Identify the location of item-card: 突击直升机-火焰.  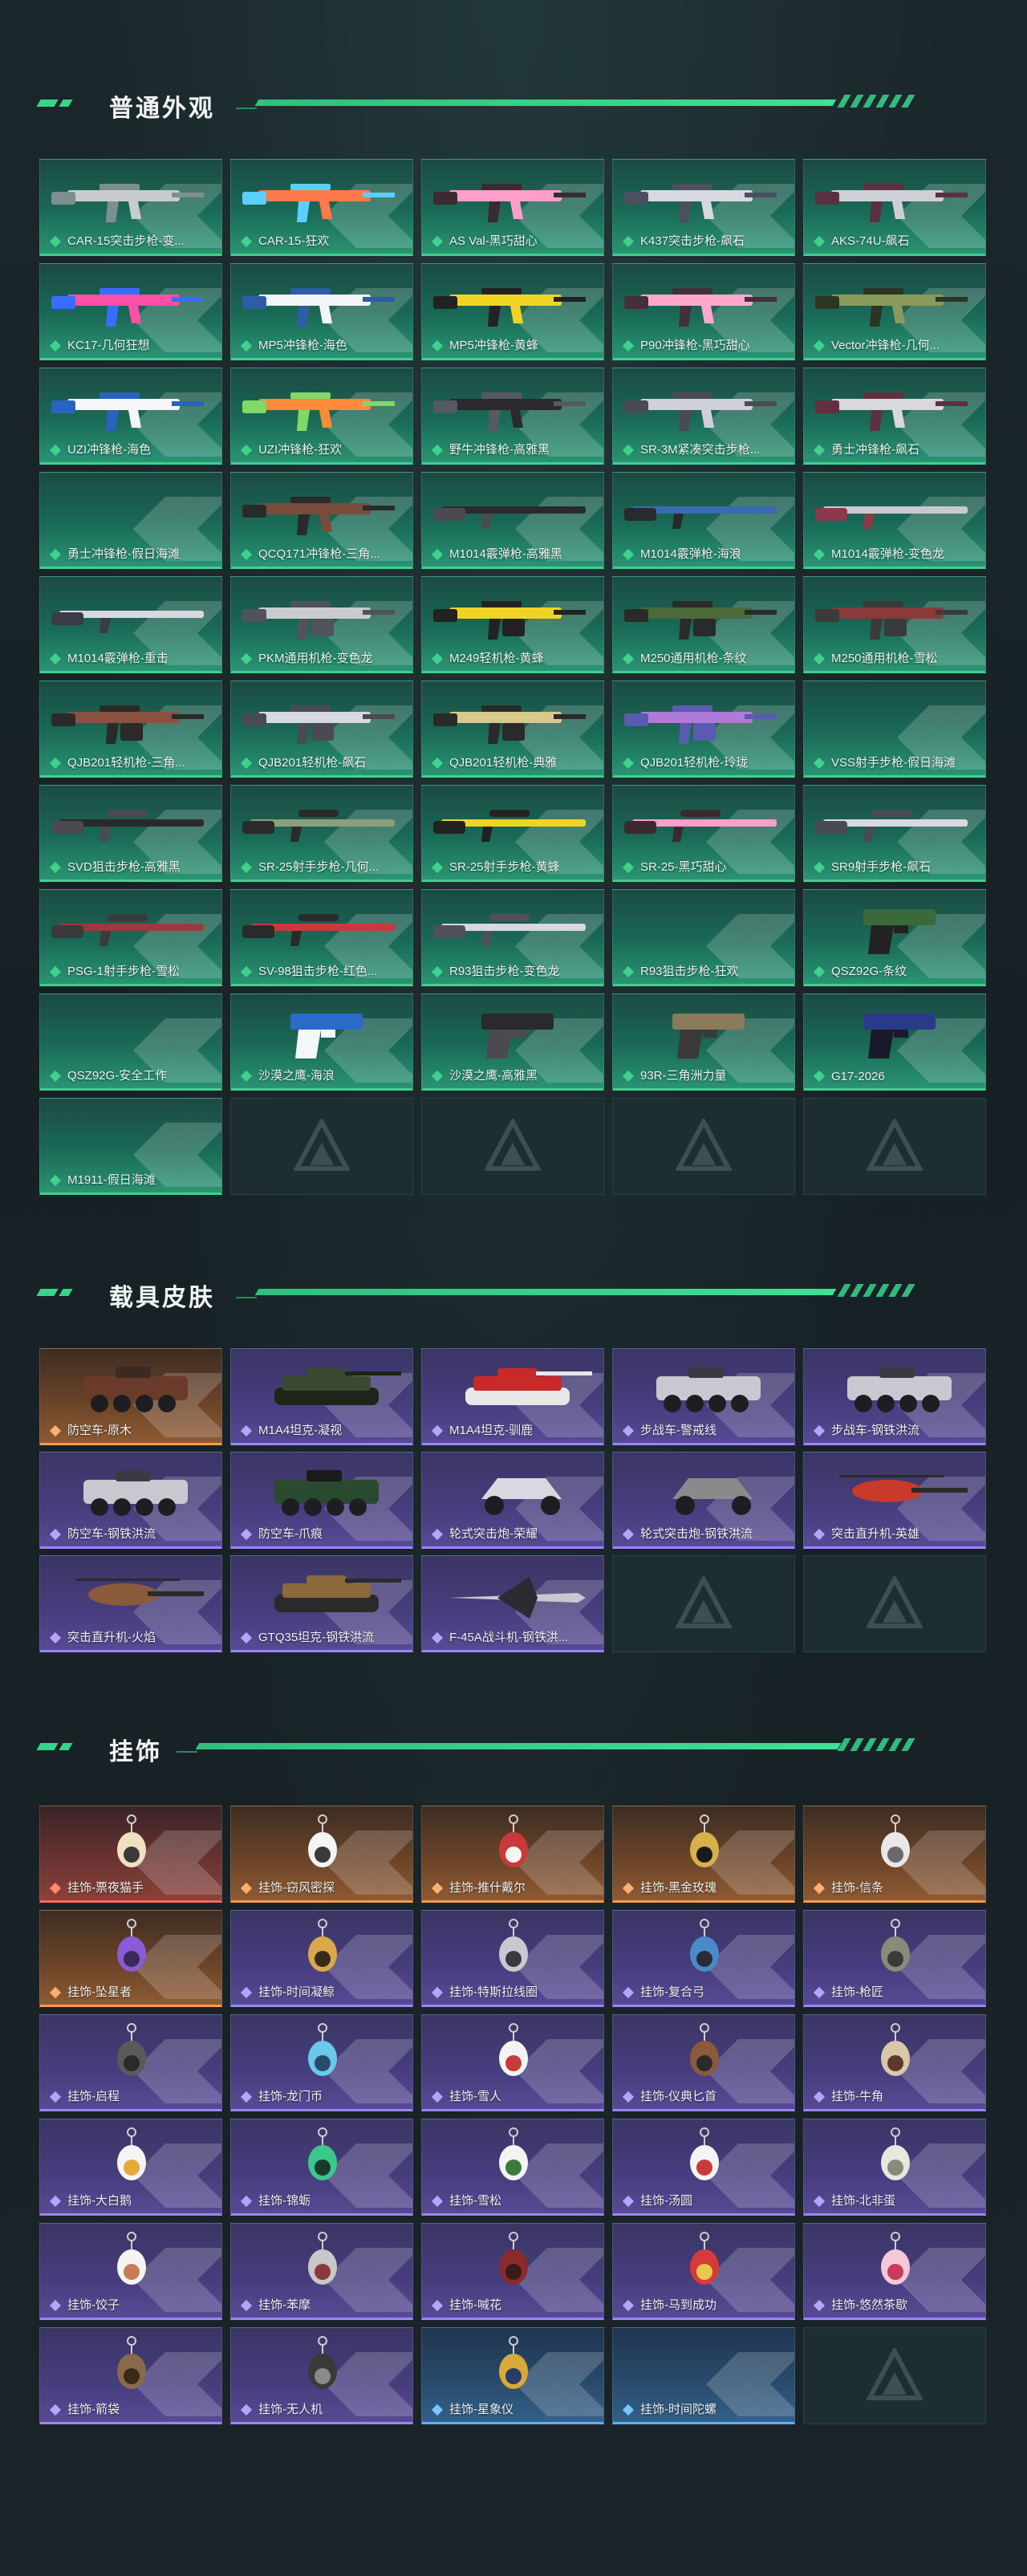
(130, 1603).